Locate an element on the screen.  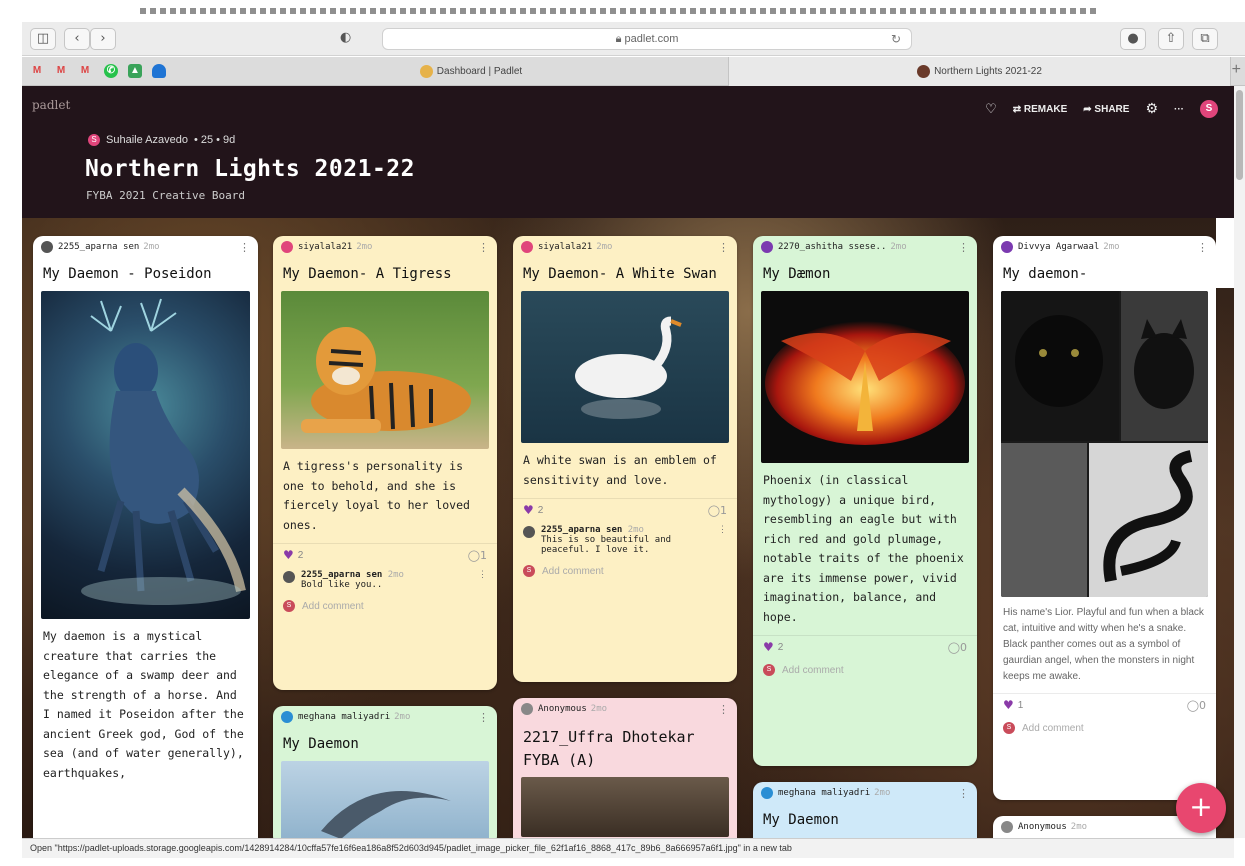
drive-icon: ▲ is located at coordinates (135, 71).